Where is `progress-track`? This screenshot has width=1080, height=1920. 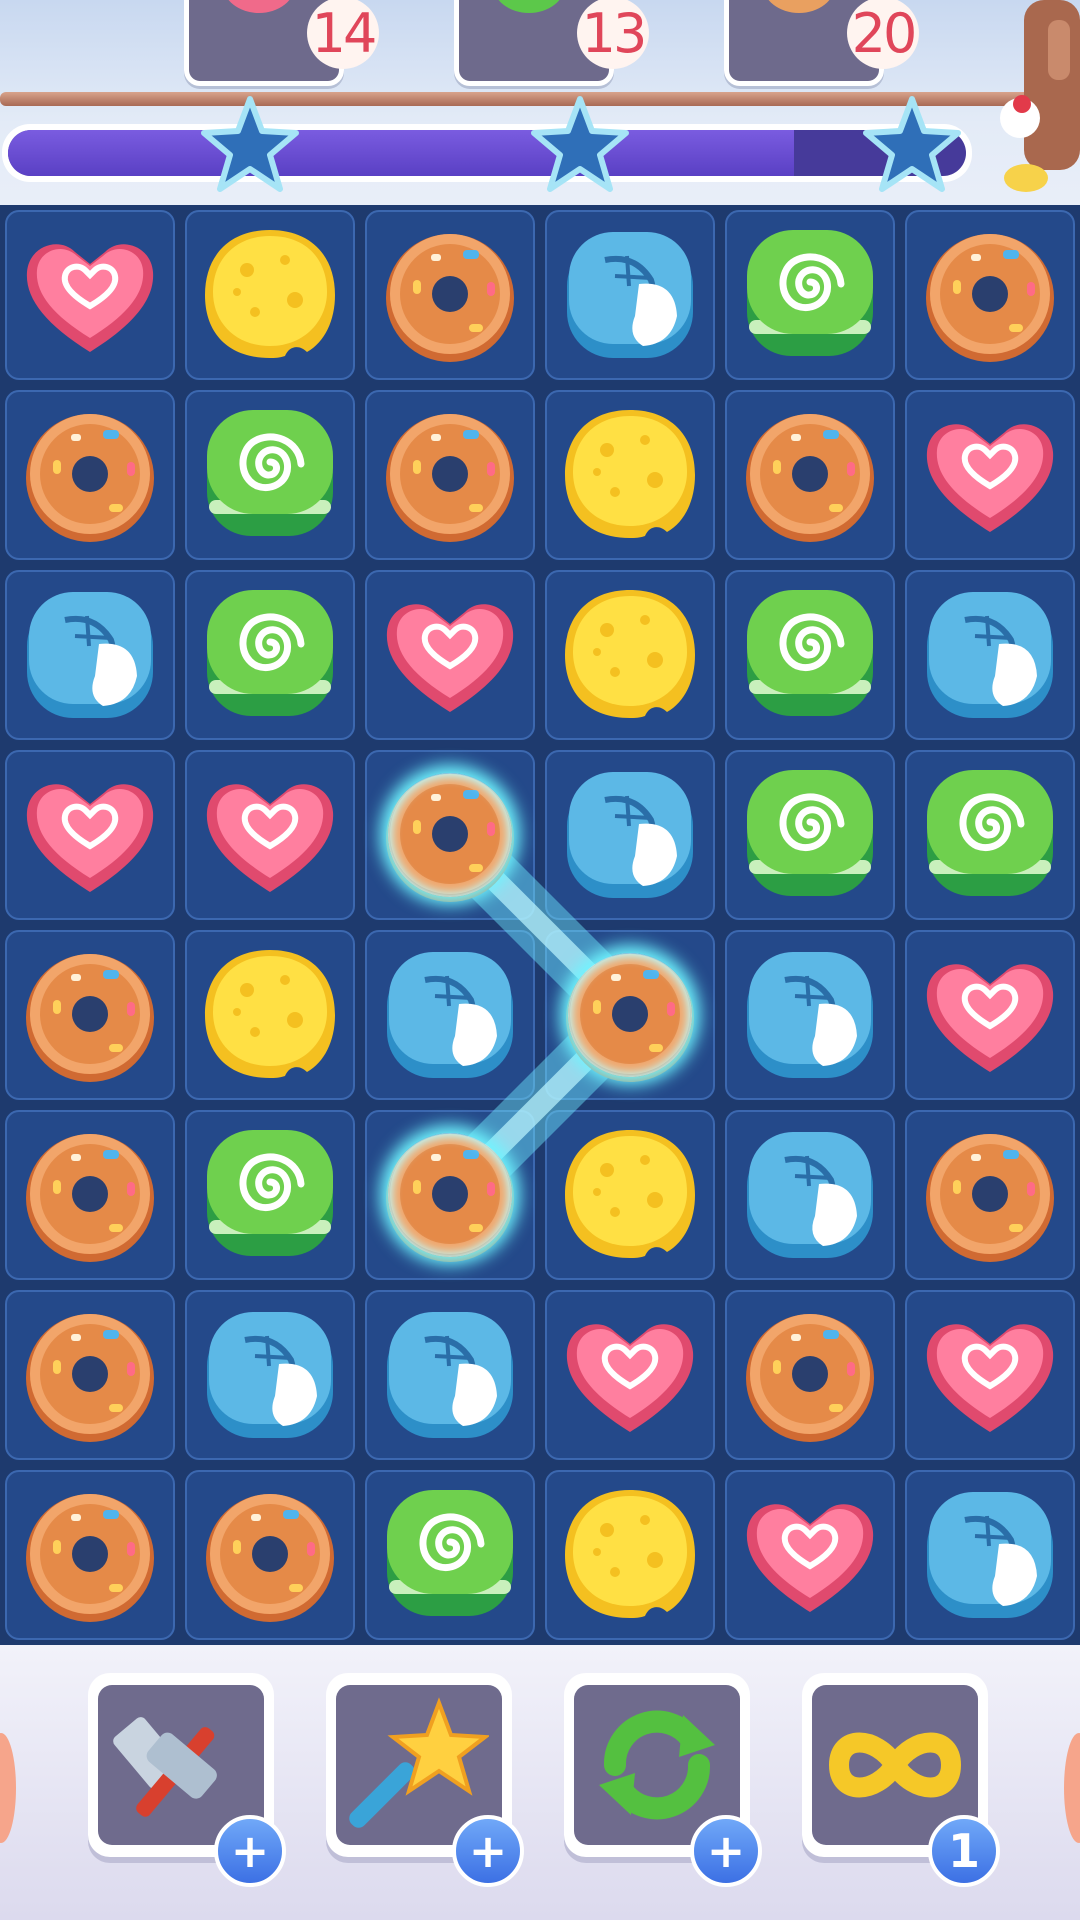 progress-track is located at coordinates (487, 153).